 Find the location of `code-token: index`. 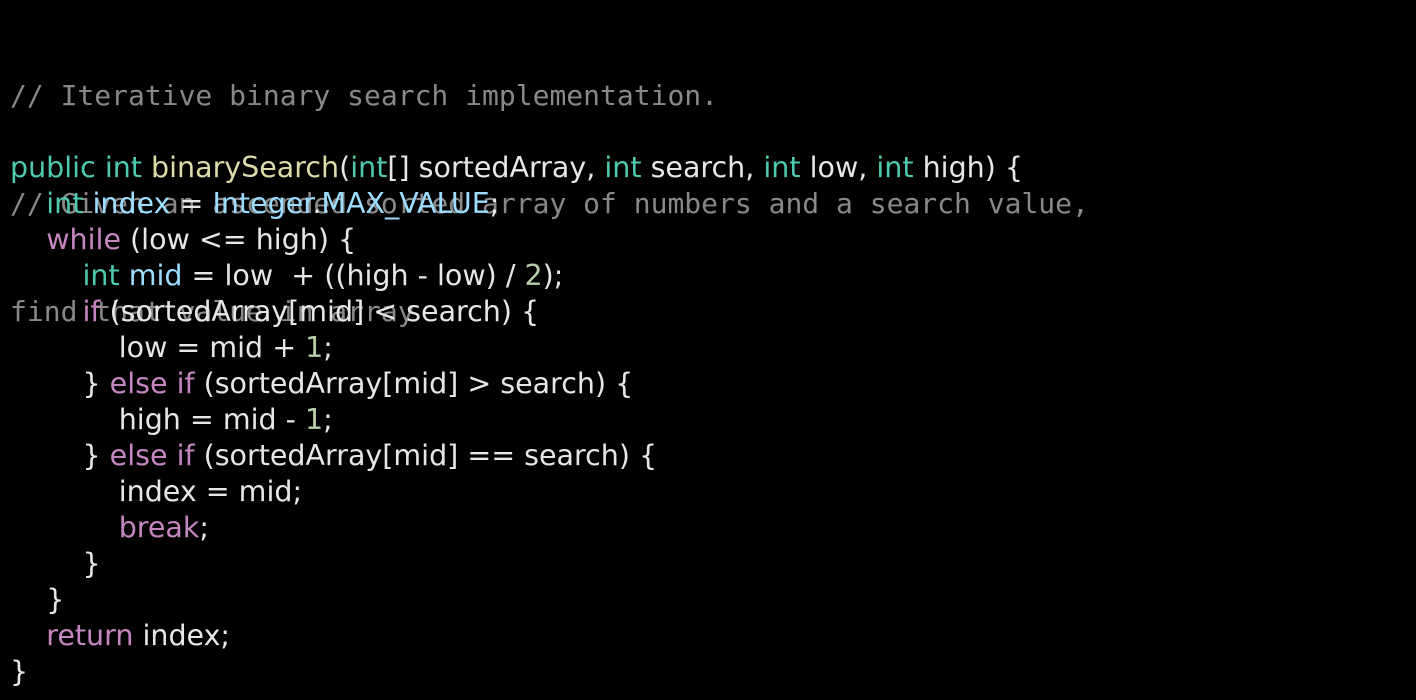

code-token: index is located at coordinates (131, 203).